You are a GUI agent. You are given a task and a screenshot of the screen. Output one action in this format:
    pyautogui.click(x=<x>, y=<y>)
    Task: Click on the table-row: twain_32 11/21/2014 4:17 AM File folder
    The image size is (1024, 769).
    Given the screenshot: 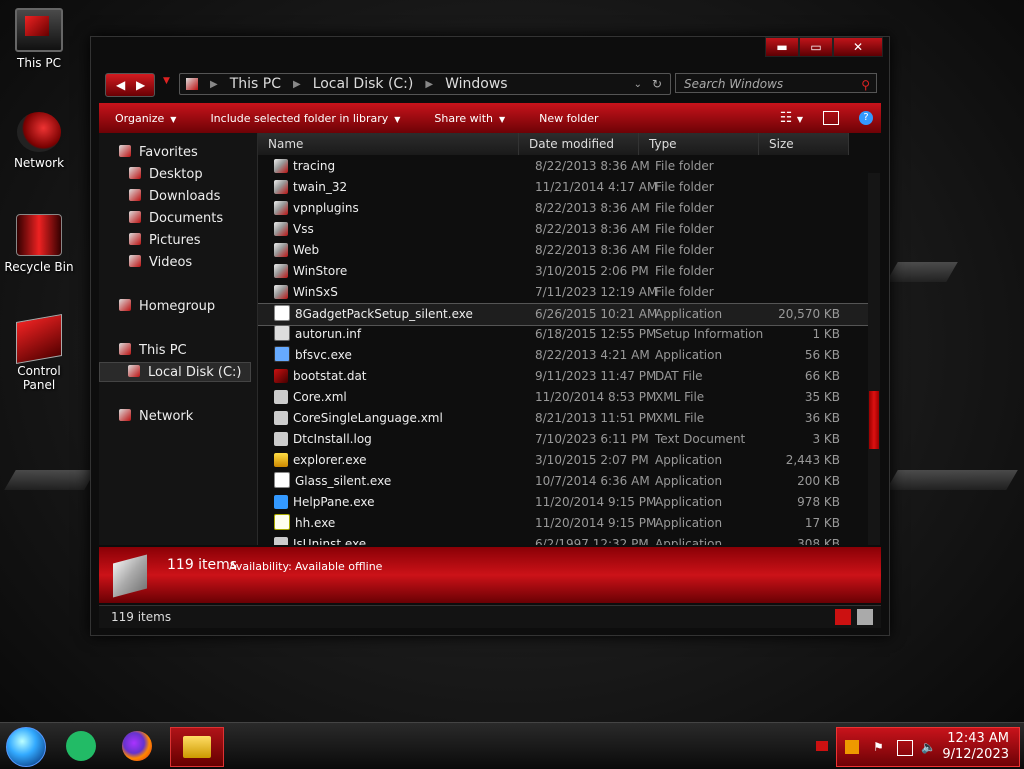 What is the action you would take?
    pyautogui.click(x=563, y=187)
    